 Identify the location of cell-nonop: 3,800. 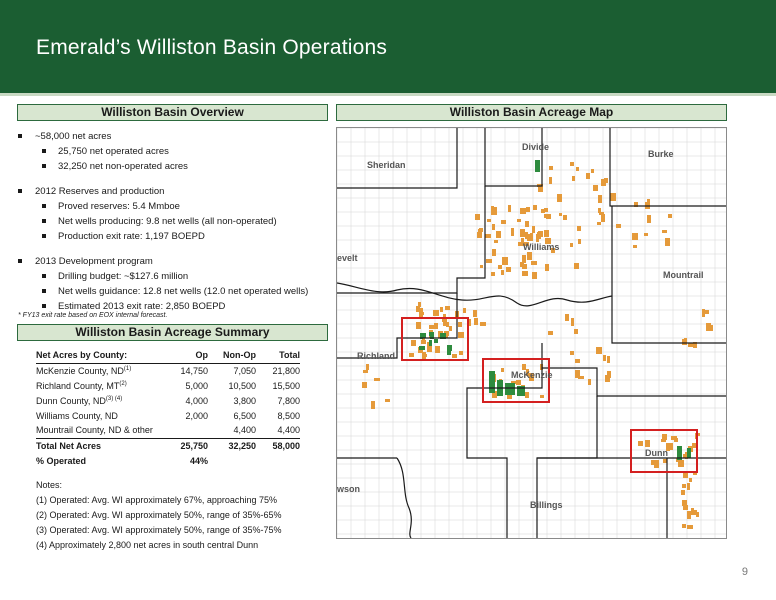
(244, 400).